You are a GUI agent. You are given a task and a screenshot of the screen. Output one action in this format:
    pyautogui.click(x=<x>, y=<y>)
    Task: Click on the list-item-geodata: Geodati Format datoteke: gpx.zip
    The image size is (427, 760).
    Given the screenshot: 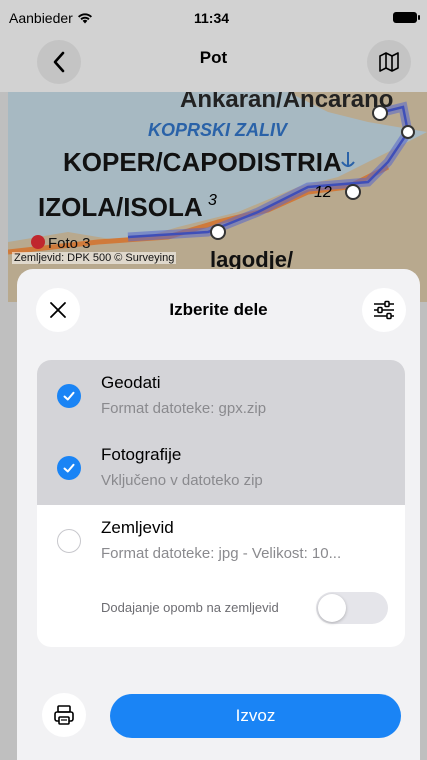 What is the action you would take?
    pyautogui.click(x=221, y=396)
    